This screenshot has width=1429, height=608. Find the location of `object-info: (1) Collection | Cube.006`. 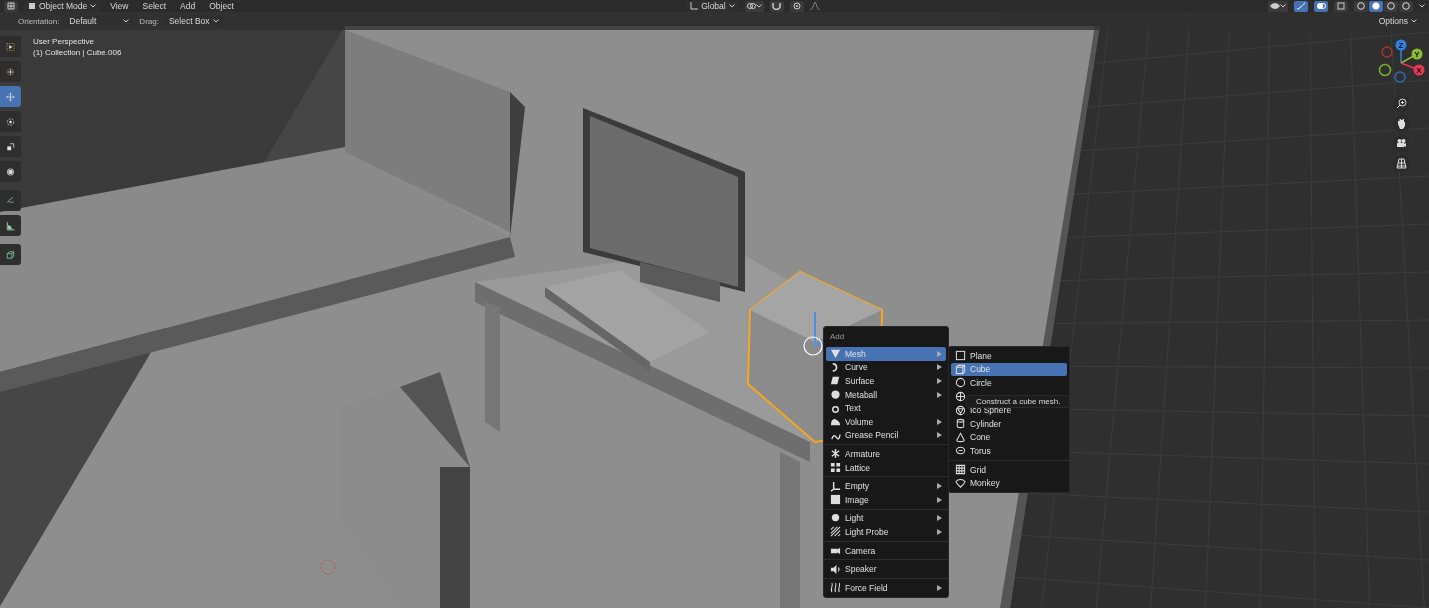

object-info: (1) Collection | Cube.006 is located at coordinates (77, 52).